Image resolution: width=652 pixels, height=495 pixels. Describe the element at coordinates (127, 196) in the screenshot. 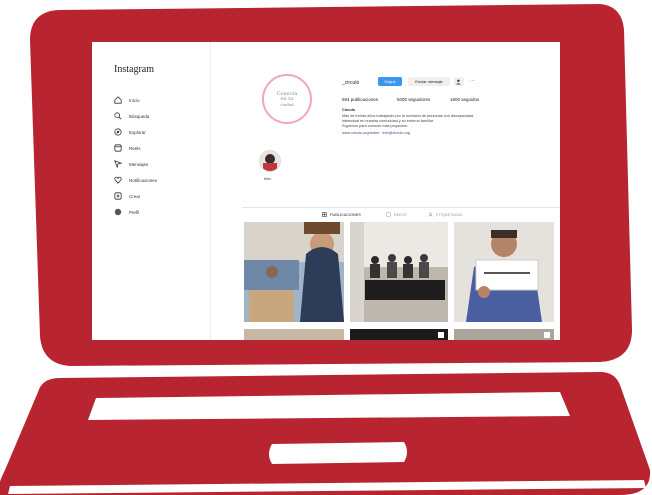

I see `sidebar-item-crear: Crear` at that location.